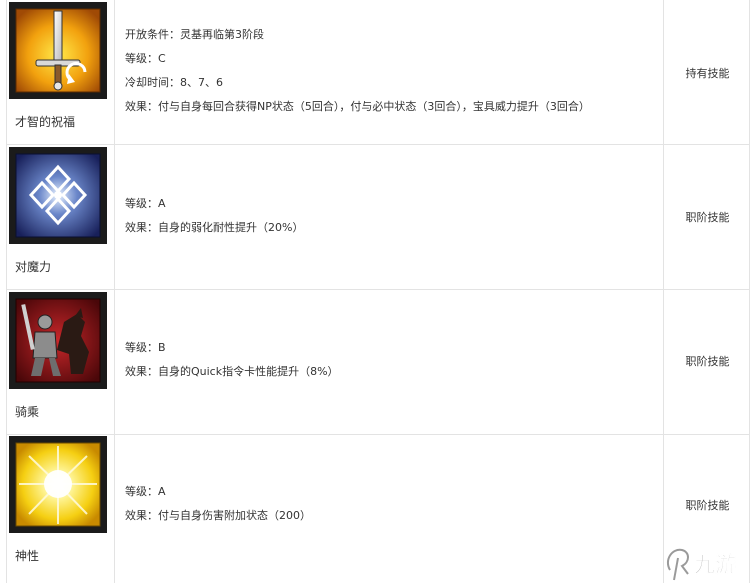 Image resolution: width=750 pixels, height=583 pixels. What do you see at coordinates (232, 371) in the screenshot?
I see `skill-effect-text: 效果：自身的Quick指令卡性能提升（8%）` at bounding box center [232, 371].